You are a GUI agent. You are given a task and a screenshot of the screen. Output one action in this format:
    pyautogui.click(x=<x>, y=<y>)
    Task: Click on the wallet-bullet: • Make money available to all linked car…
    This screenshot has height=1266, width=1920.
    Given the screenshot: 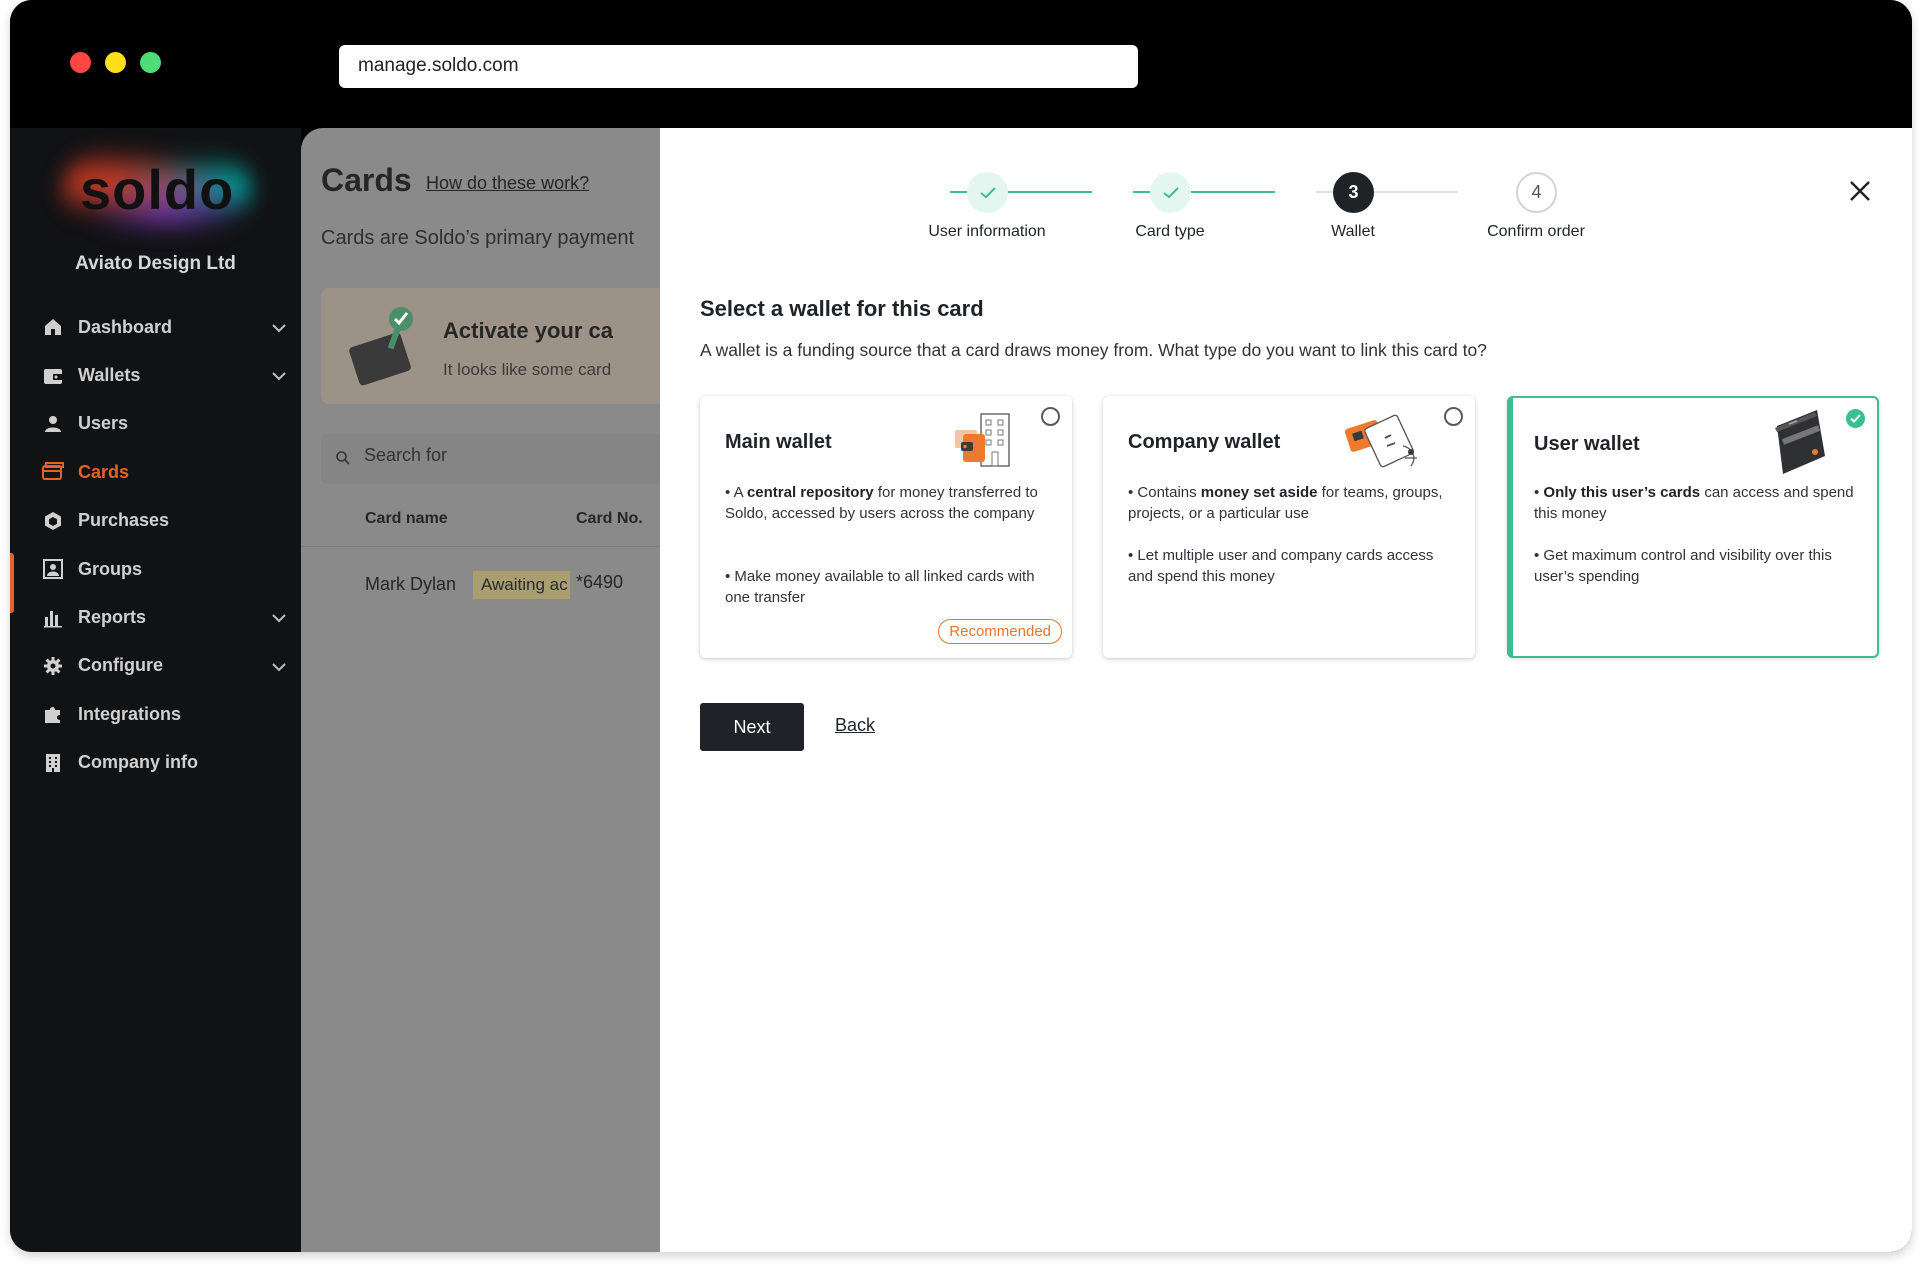 What is the action you would take?
    pyautogui.click(x=880, y=587)
    